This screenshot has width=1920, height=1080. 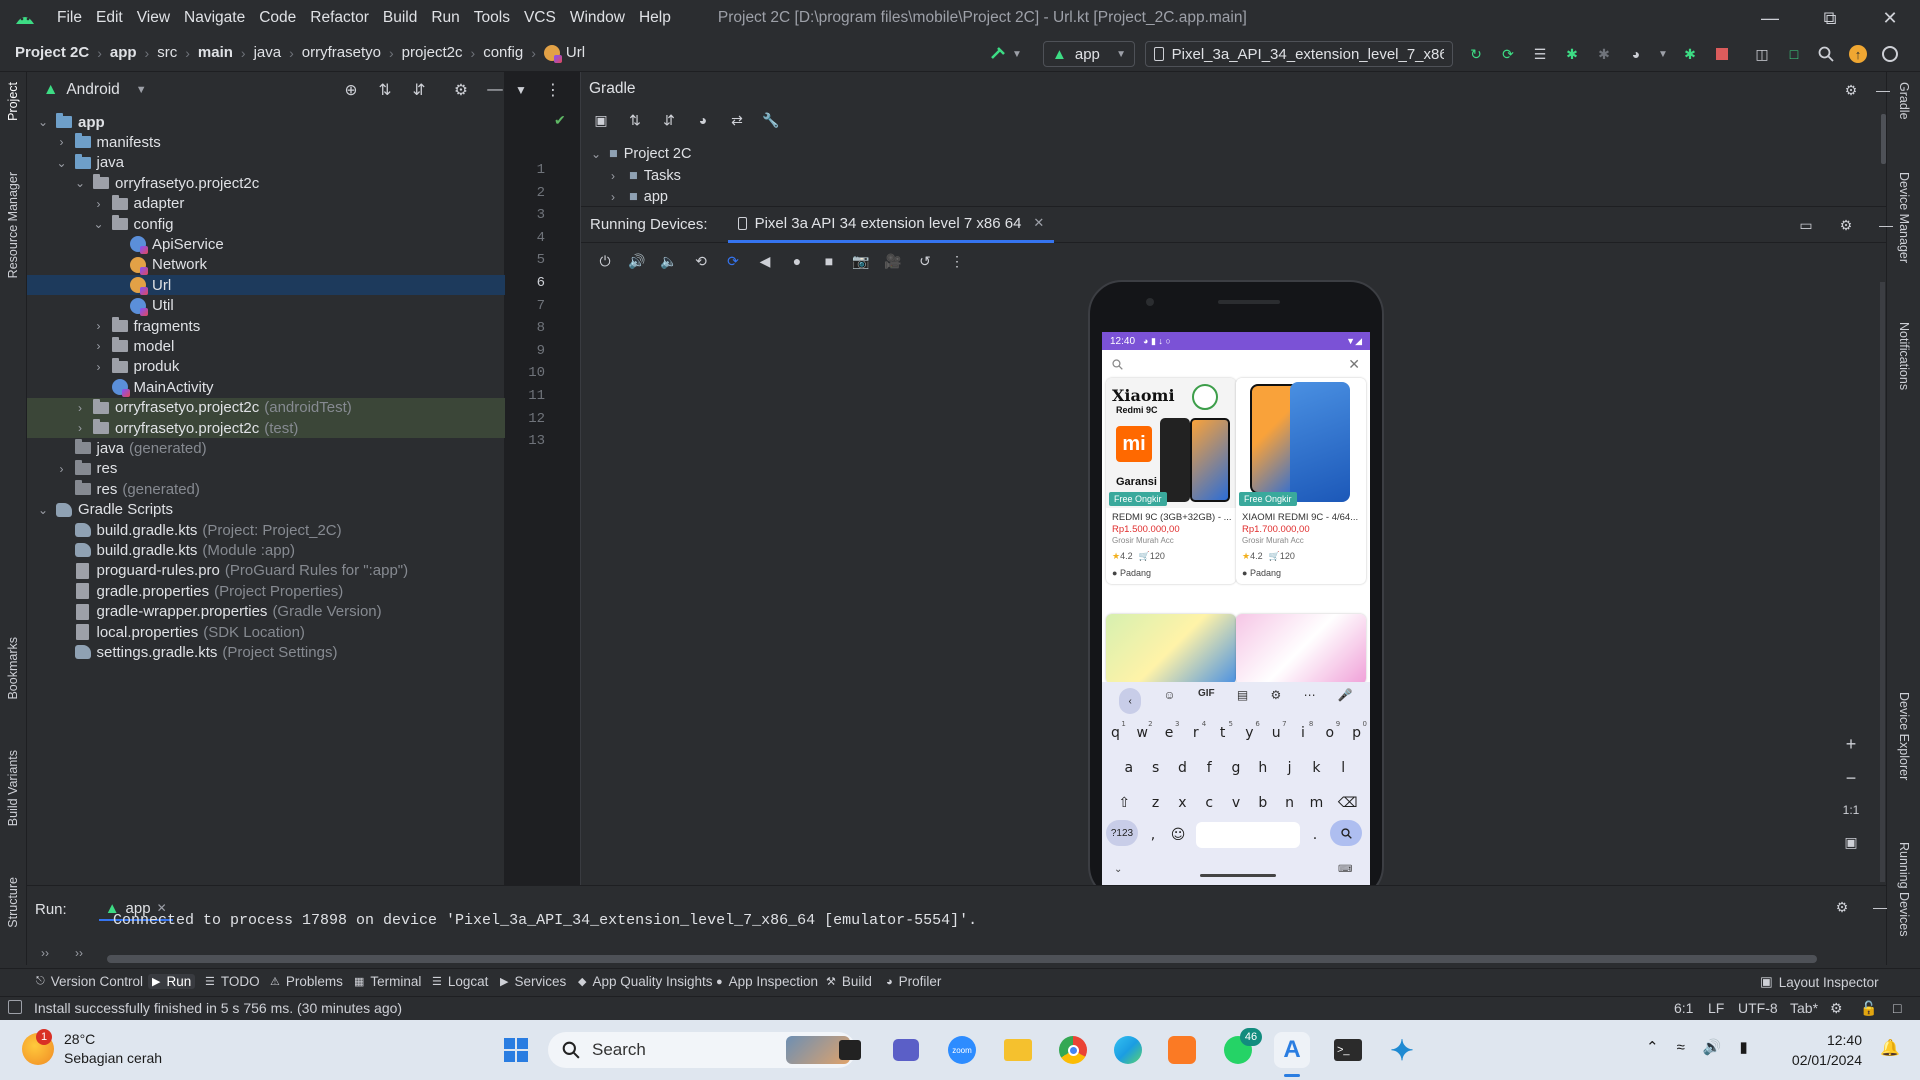 What do you see at coordinates (646, 176) in the screenshot?
I see `gradle-tree-tasks: › ■ Tasks` at bounding box center [646, 176].